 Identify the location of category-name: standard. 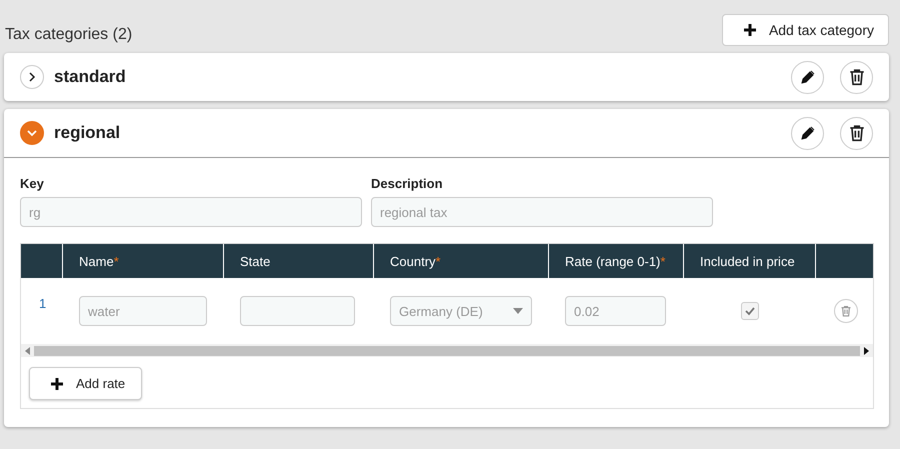
(90, 77).